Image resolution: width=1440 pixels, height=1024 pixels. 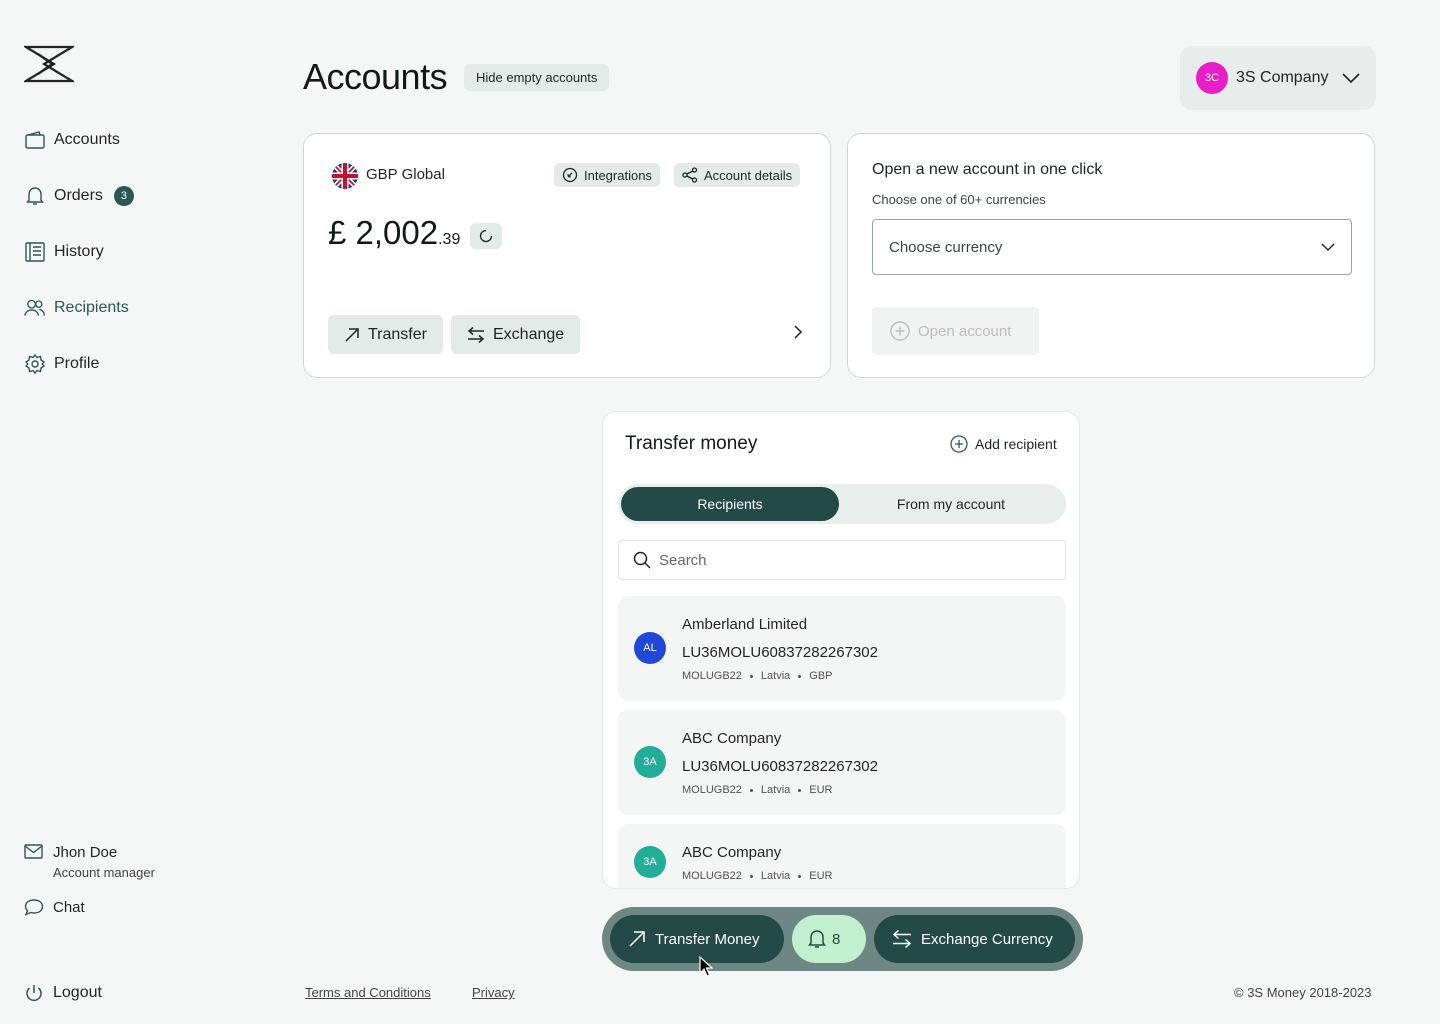 I want to click on manager-role: Account manager, so click(x=104, y=872).